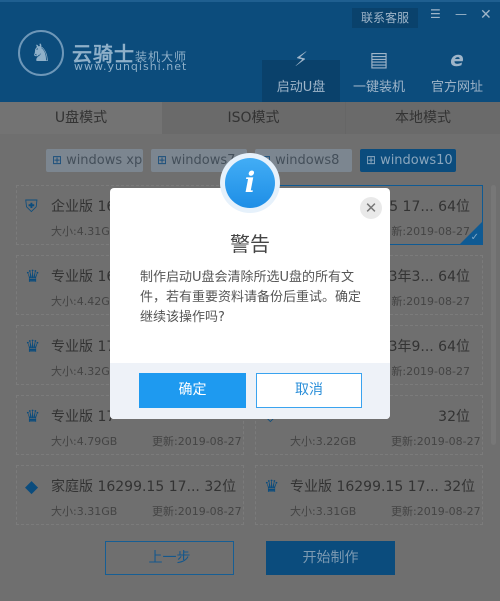 The width and height of the screenshot is (500, 601). I want to click on card-name: 32位, so click(454, 417).